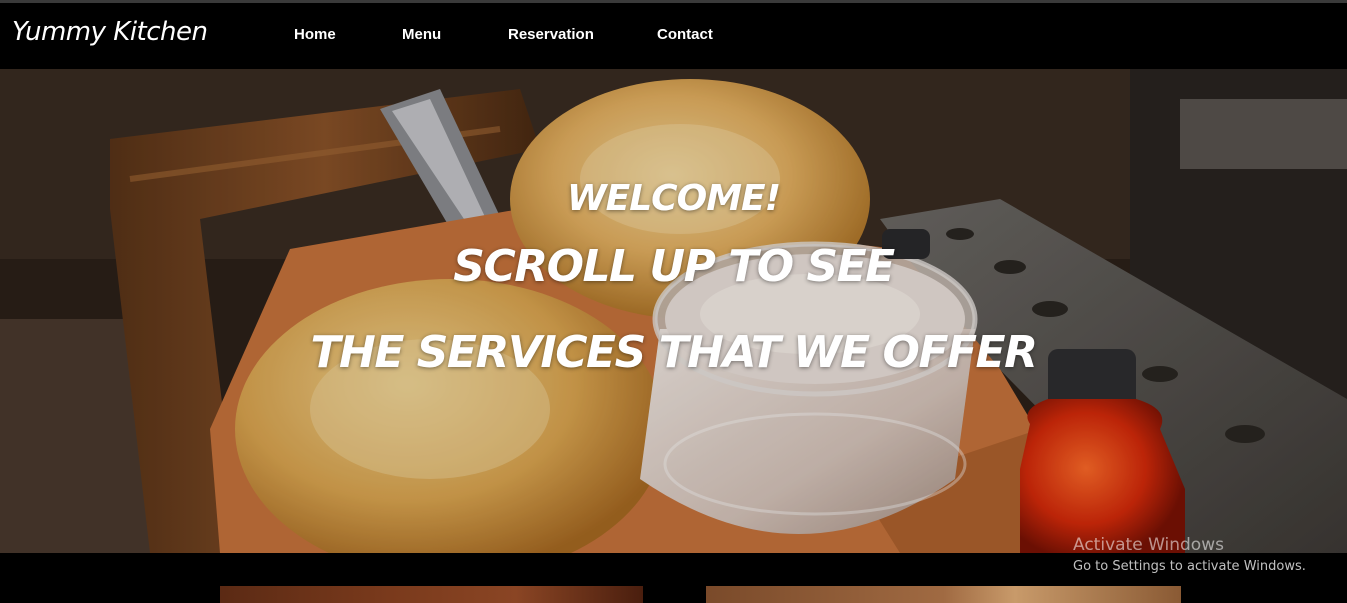 Image resolution: width=1347 pixels, height=603 pixels. Describe the element at coordinates (1148, 545) in the screenshot. I see `windows-activation-title: Activate Windows` at that location.